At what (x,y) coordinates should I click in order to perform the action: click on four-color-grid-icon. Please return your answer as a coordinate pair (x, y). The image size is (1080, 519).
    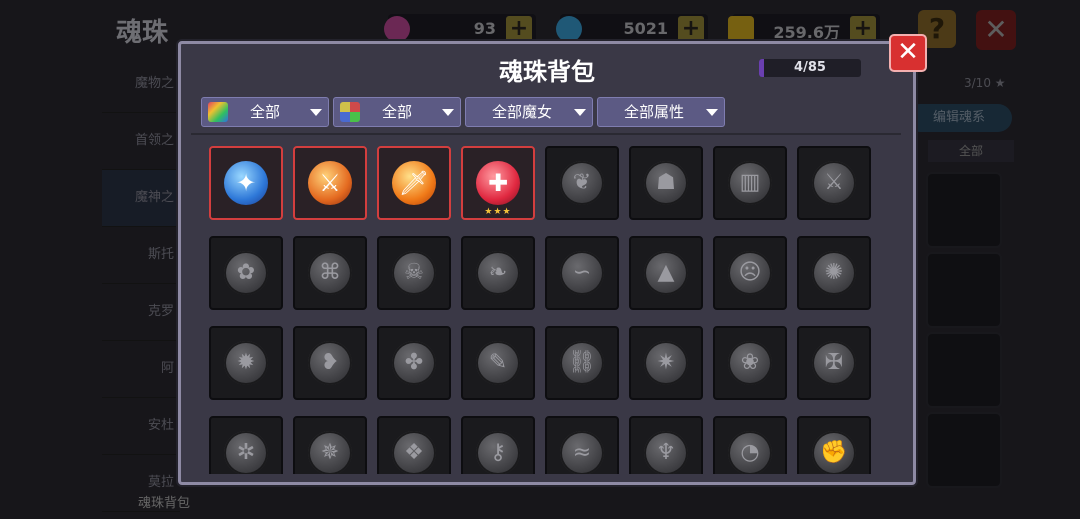
    Looking at the image, I should click on (350, 112).